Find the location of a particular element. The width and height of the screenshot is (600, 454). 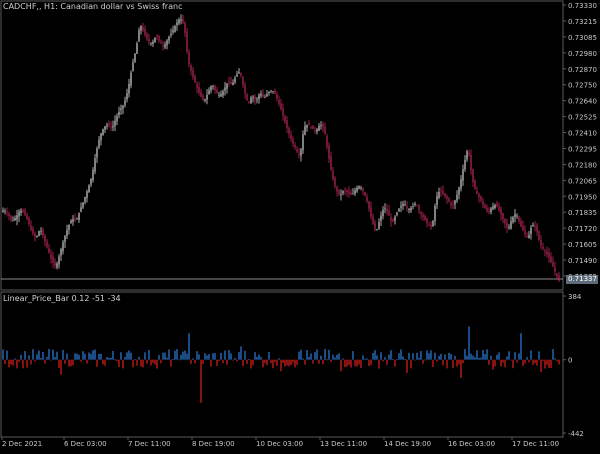

price-tick-label: 0.73215 is located at coordinates (582, 22).